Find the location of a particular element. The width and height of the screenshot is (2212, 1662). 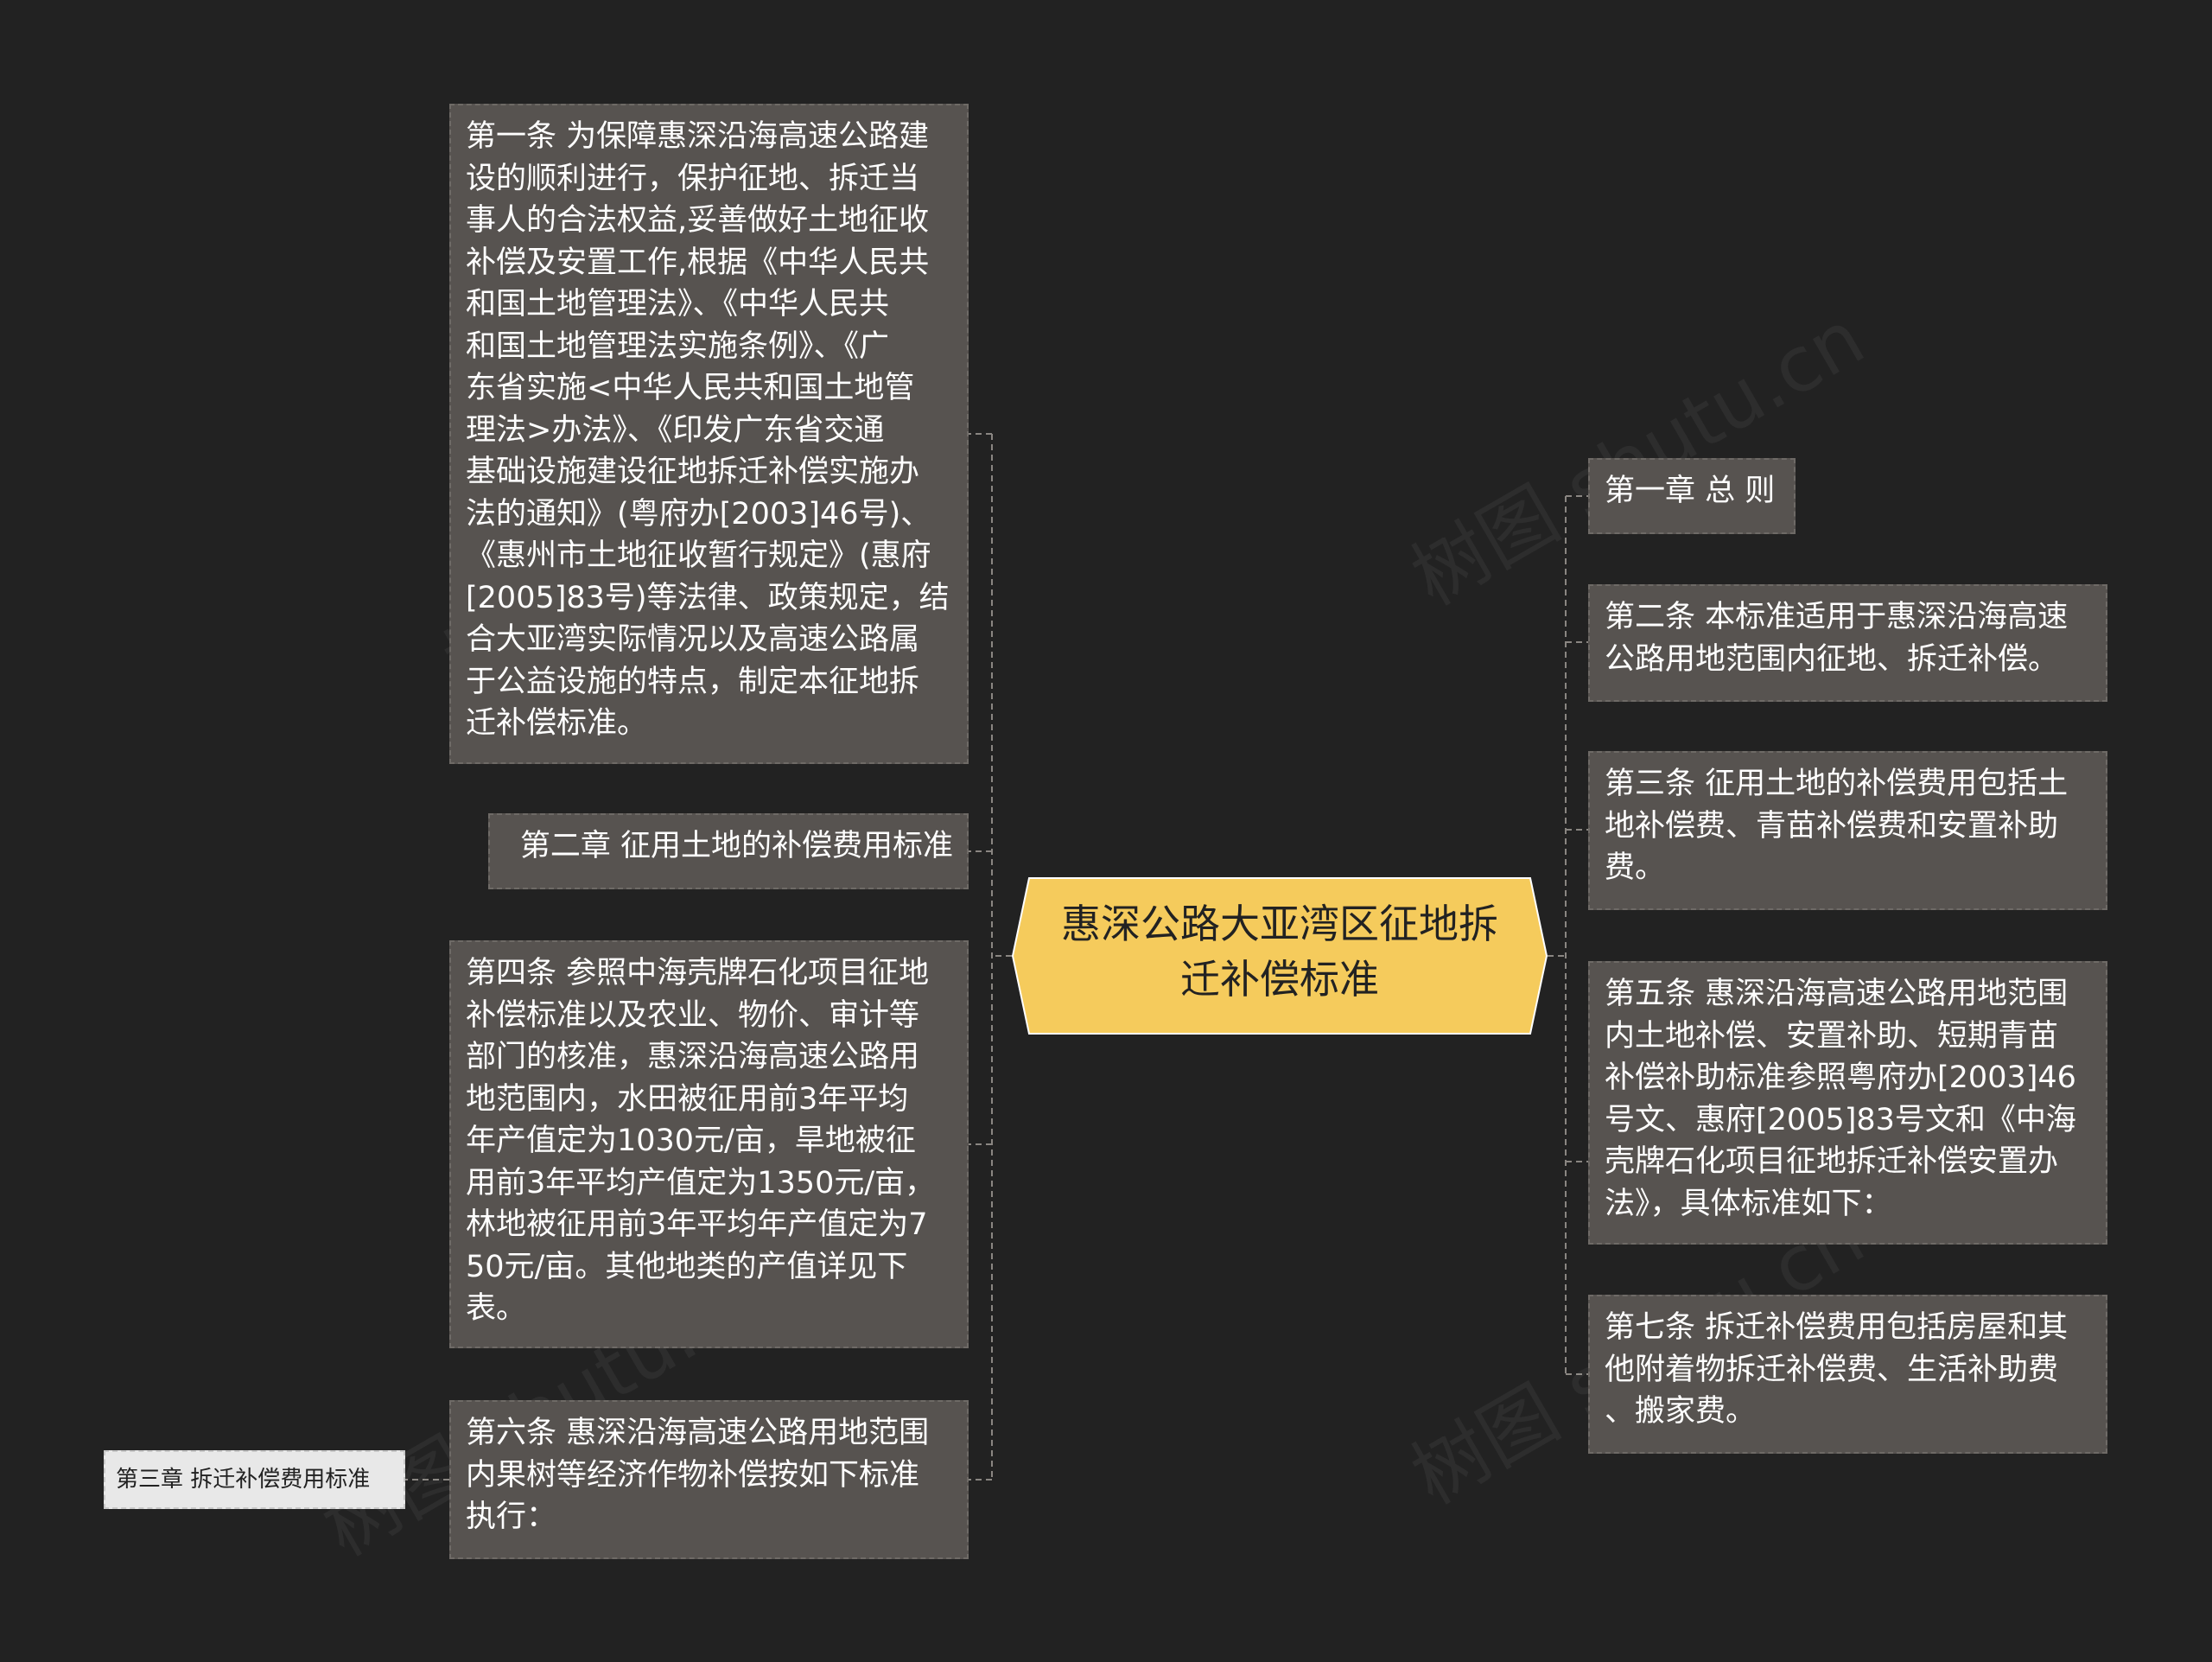

node-article-6: 第六条 惠深沿海高速公路用地范围 内果树等经济作物补偿按如下标准 执行： is located at coordinates (709, 1479).